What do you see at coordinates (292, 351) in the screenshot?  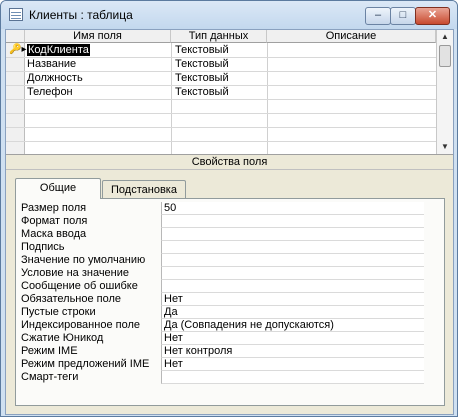 I see `property-value: Нет контроля` at bounding box center [292, 351].